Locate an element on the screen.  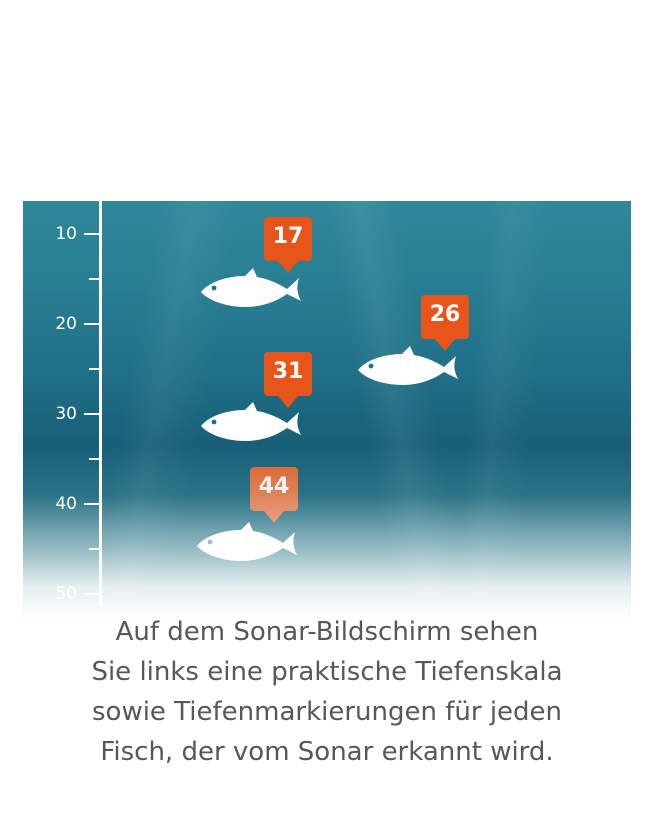
caption-line: sowie Tiefenmarkierungen für jeden is located at coordinates (327, 712).